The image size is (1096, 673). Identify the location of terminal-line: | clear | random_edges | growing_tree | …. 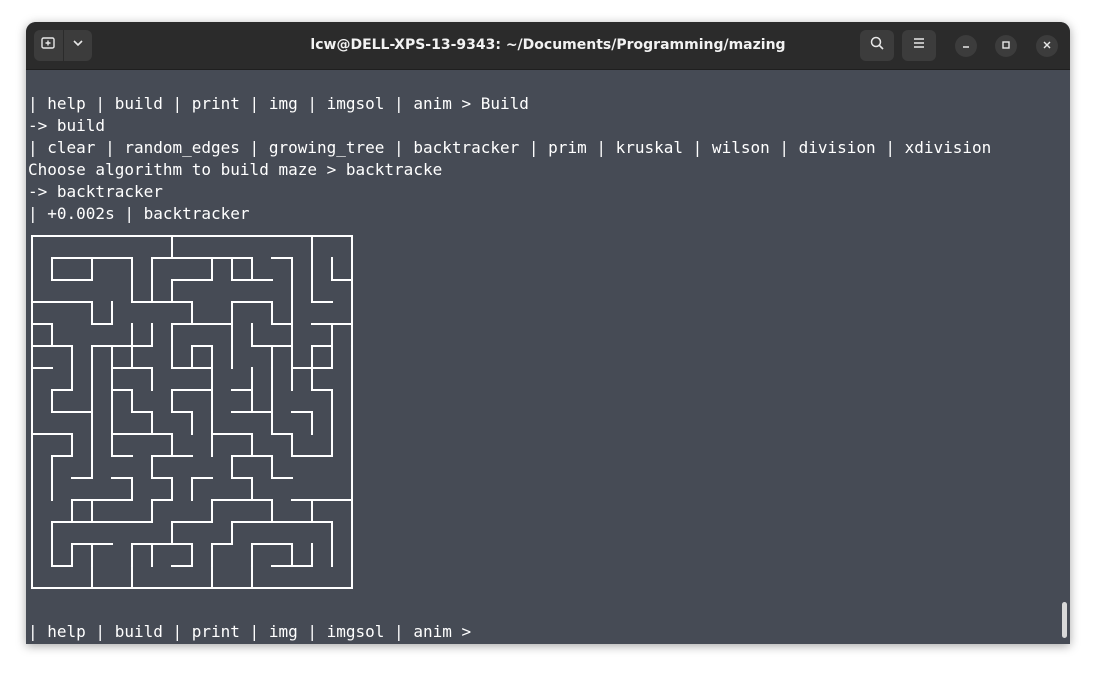
(510, 147).